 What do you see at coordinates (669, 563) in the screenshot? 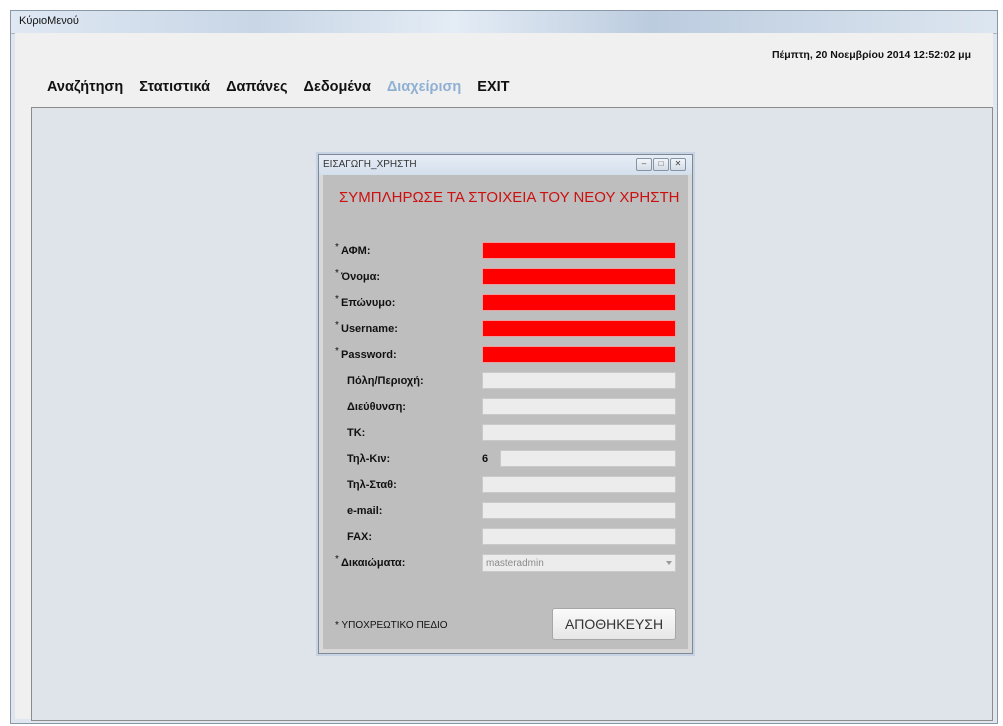
I see `chevron-down-icon` at bounding box center [669, 563].